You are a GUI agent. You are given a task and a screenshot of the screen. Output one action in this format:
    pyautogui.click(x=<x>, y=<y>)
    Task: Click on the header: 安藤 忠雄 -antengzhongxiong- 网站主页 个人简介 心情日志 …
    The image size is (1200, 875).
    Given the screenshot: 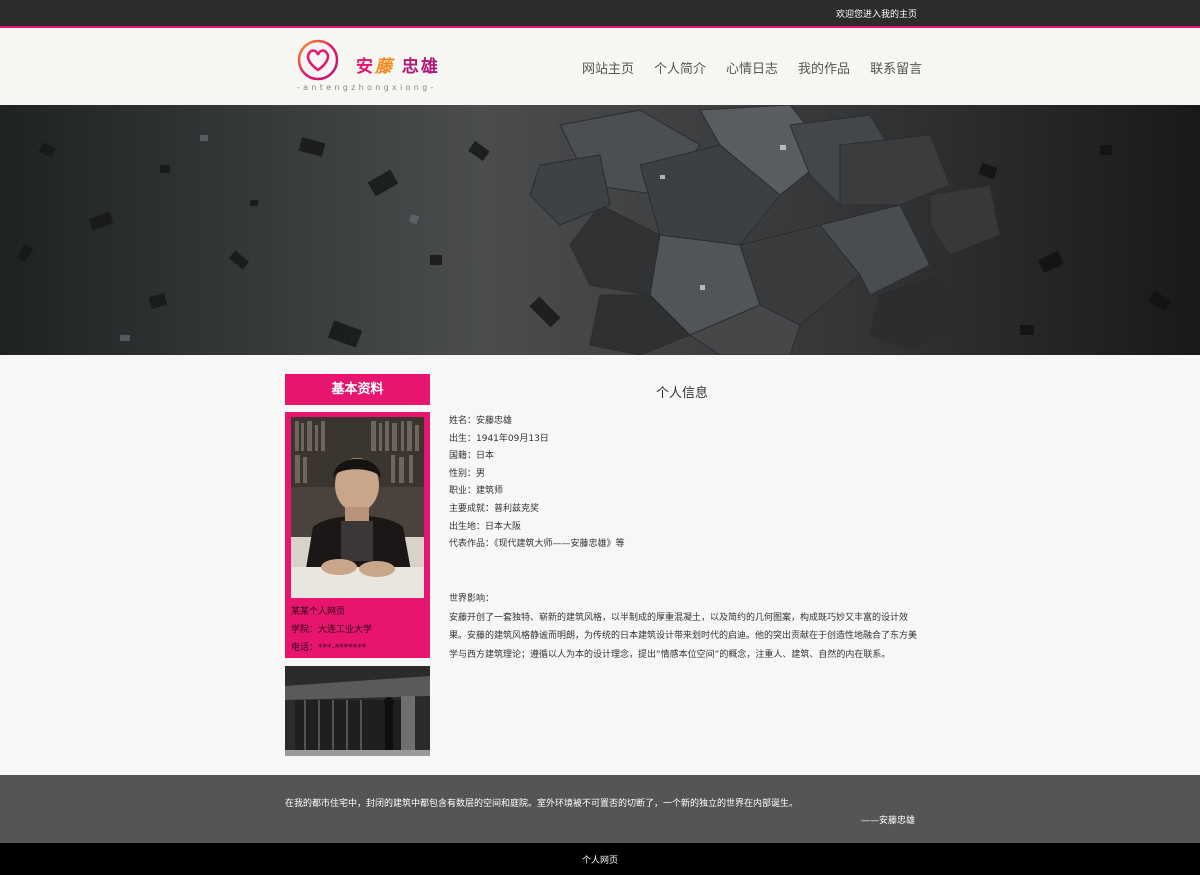 What is the action you would take?
    pyautogui.click(x=600, y=66)
    